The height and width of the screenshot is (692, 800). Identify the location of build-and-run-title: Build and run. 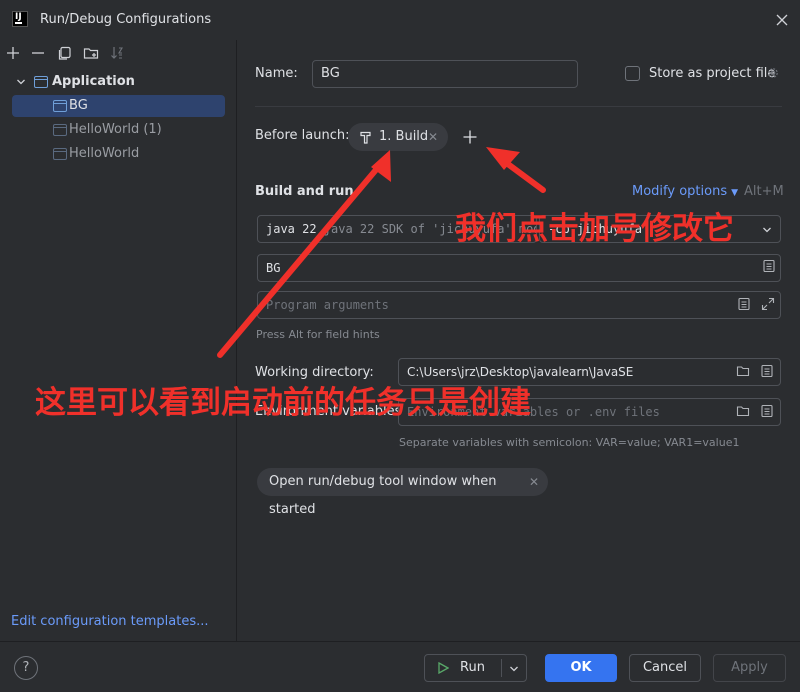
(304, 191).